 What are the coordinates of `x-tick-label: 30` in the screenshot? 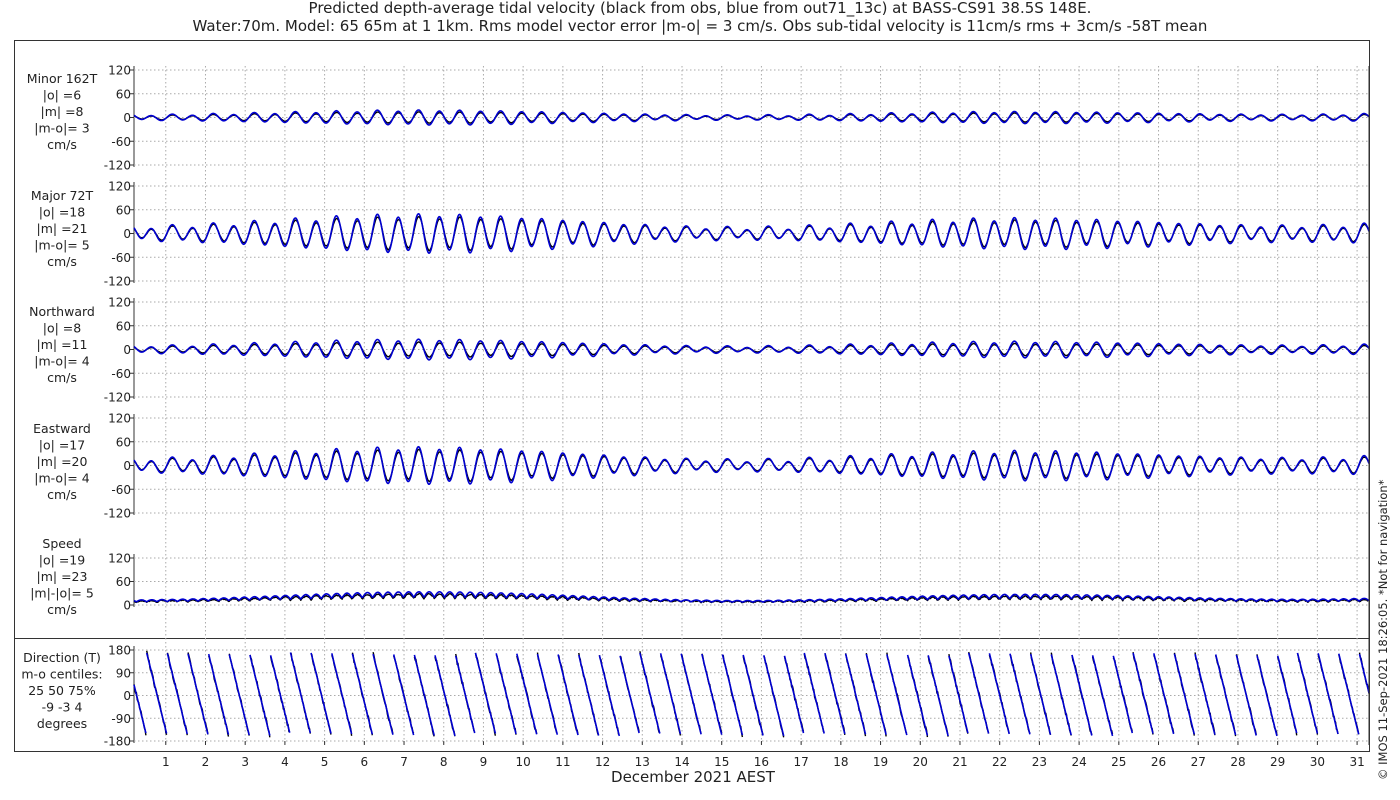 It's located at (1317, 762).